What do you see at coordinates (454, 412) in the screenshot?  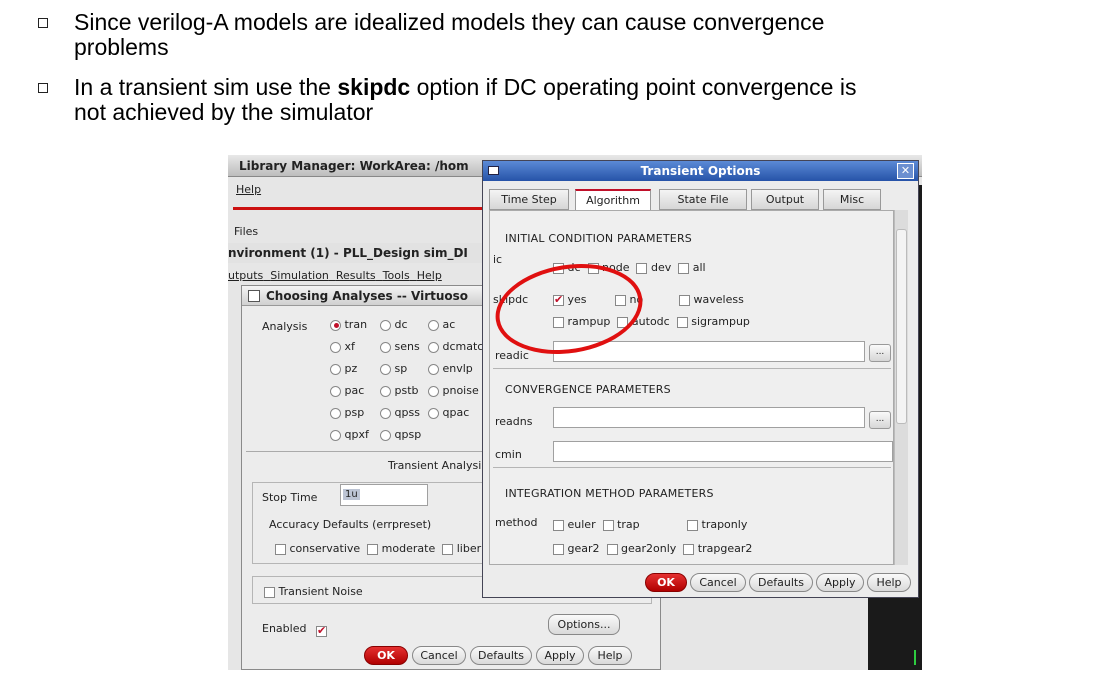 I see `radio-label-qpac: qpac` at bounding box center [454, 412].